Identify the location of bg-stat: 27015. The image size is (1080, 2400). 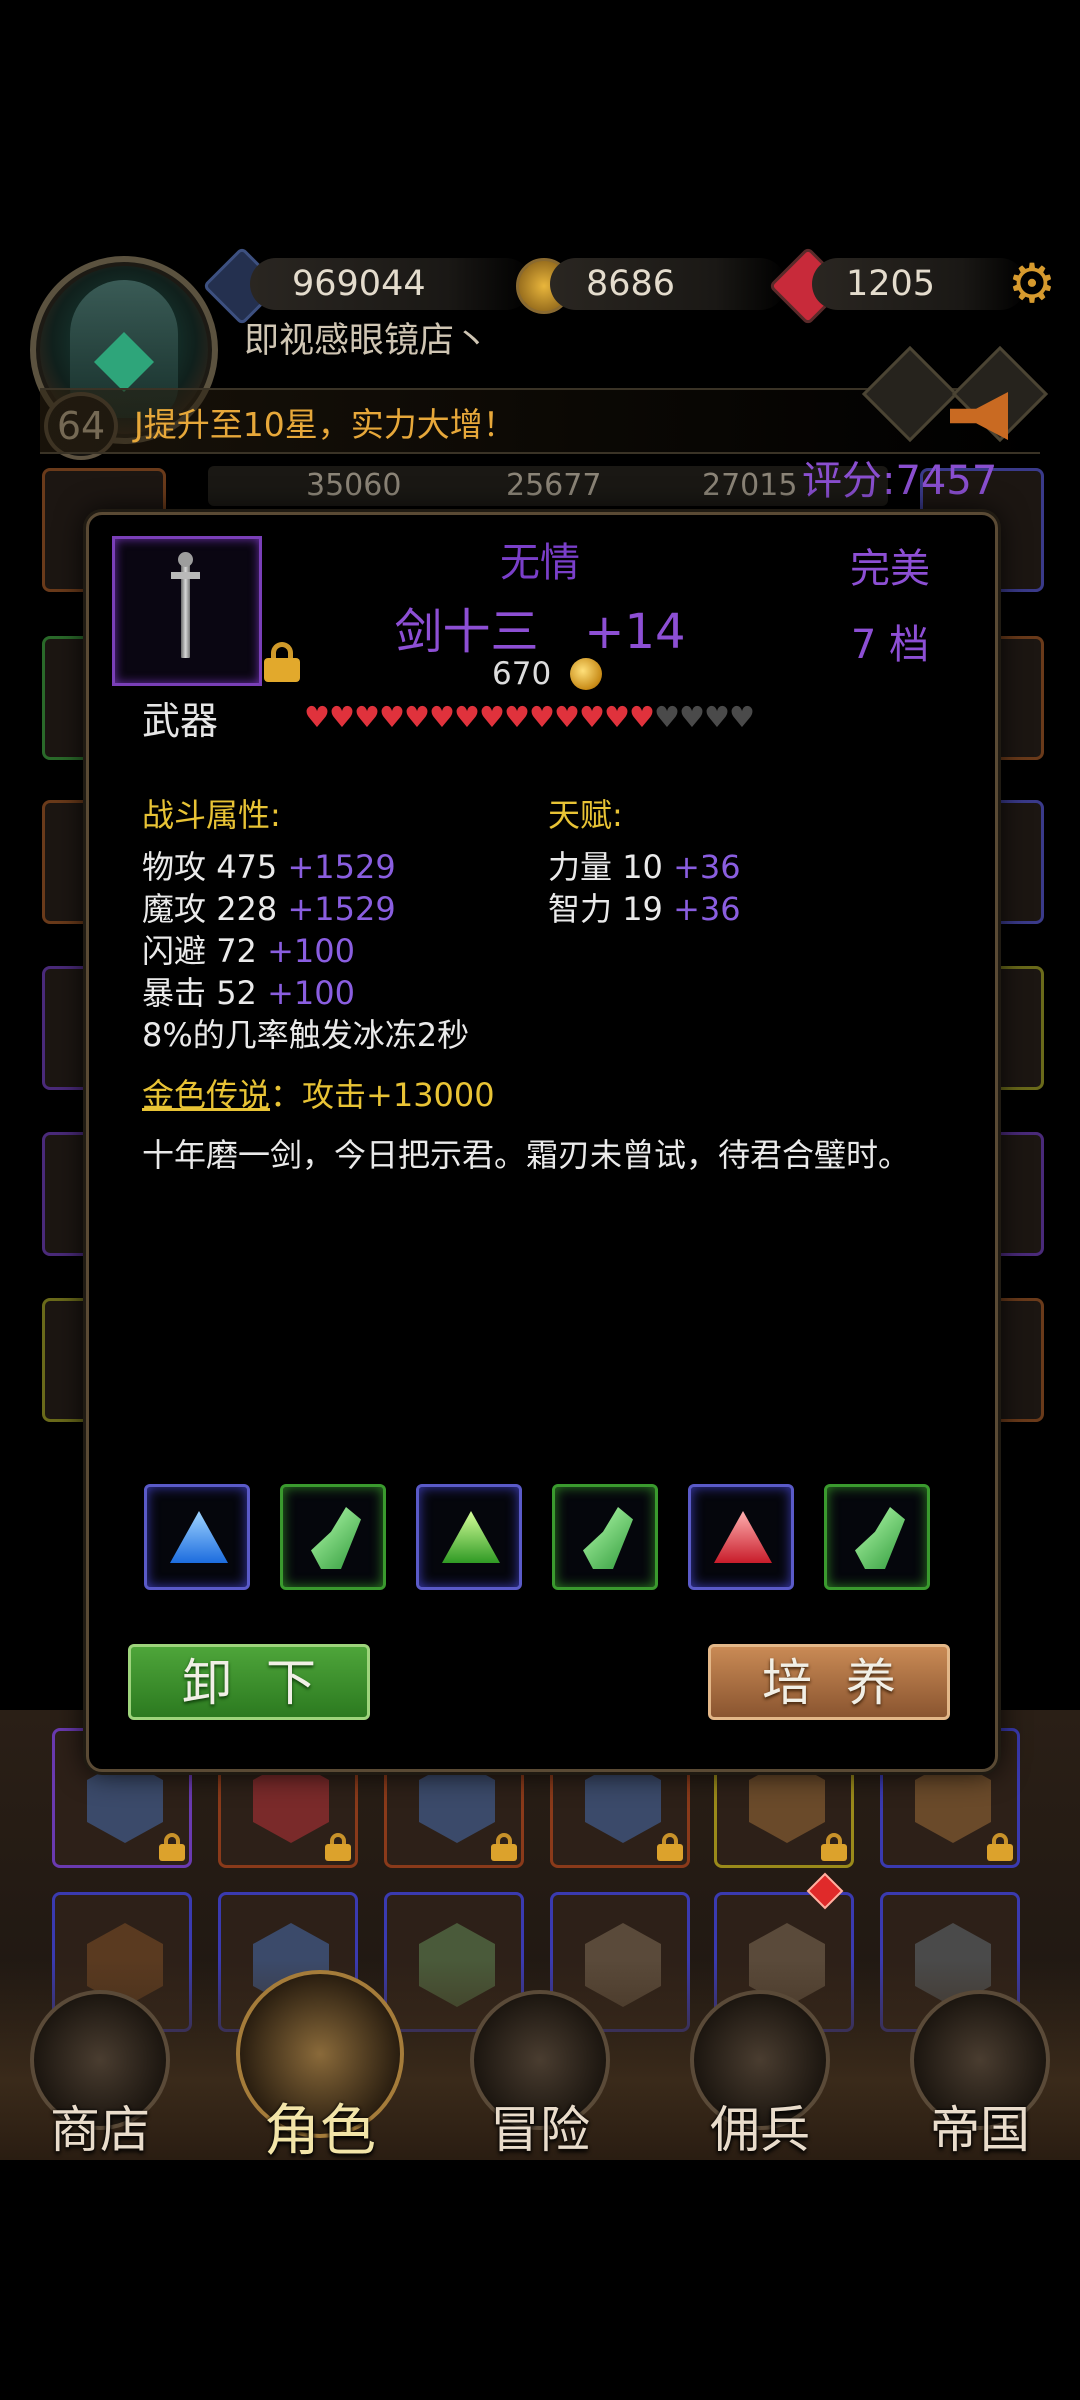
(750, 485).